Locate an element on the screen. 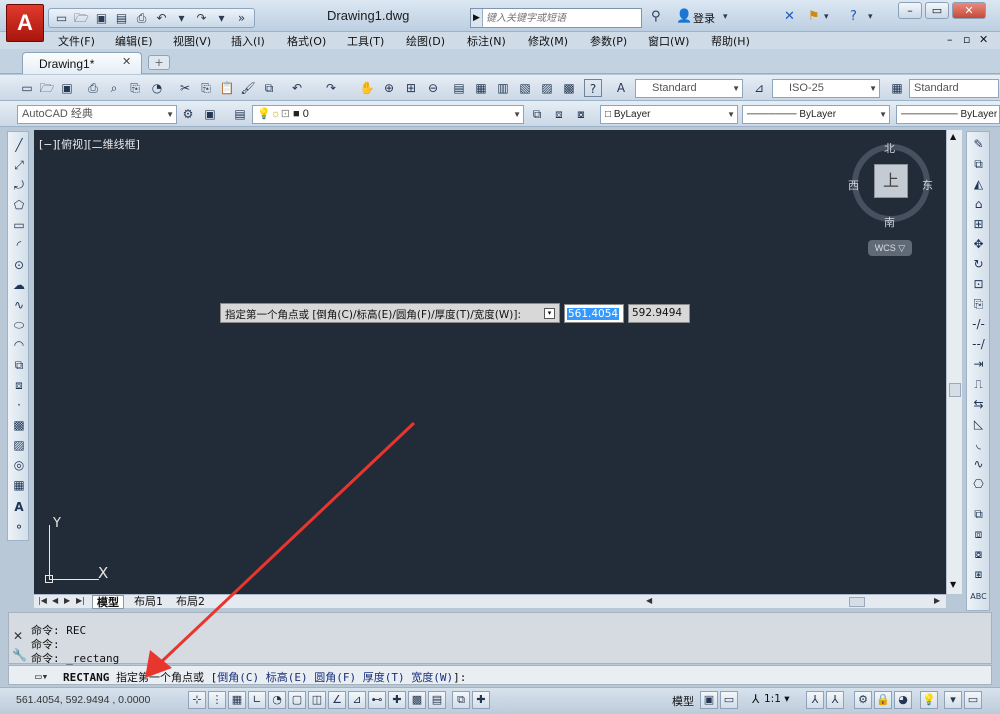  prev-layout-icon: ◀ is located at coordinates (55, 600).